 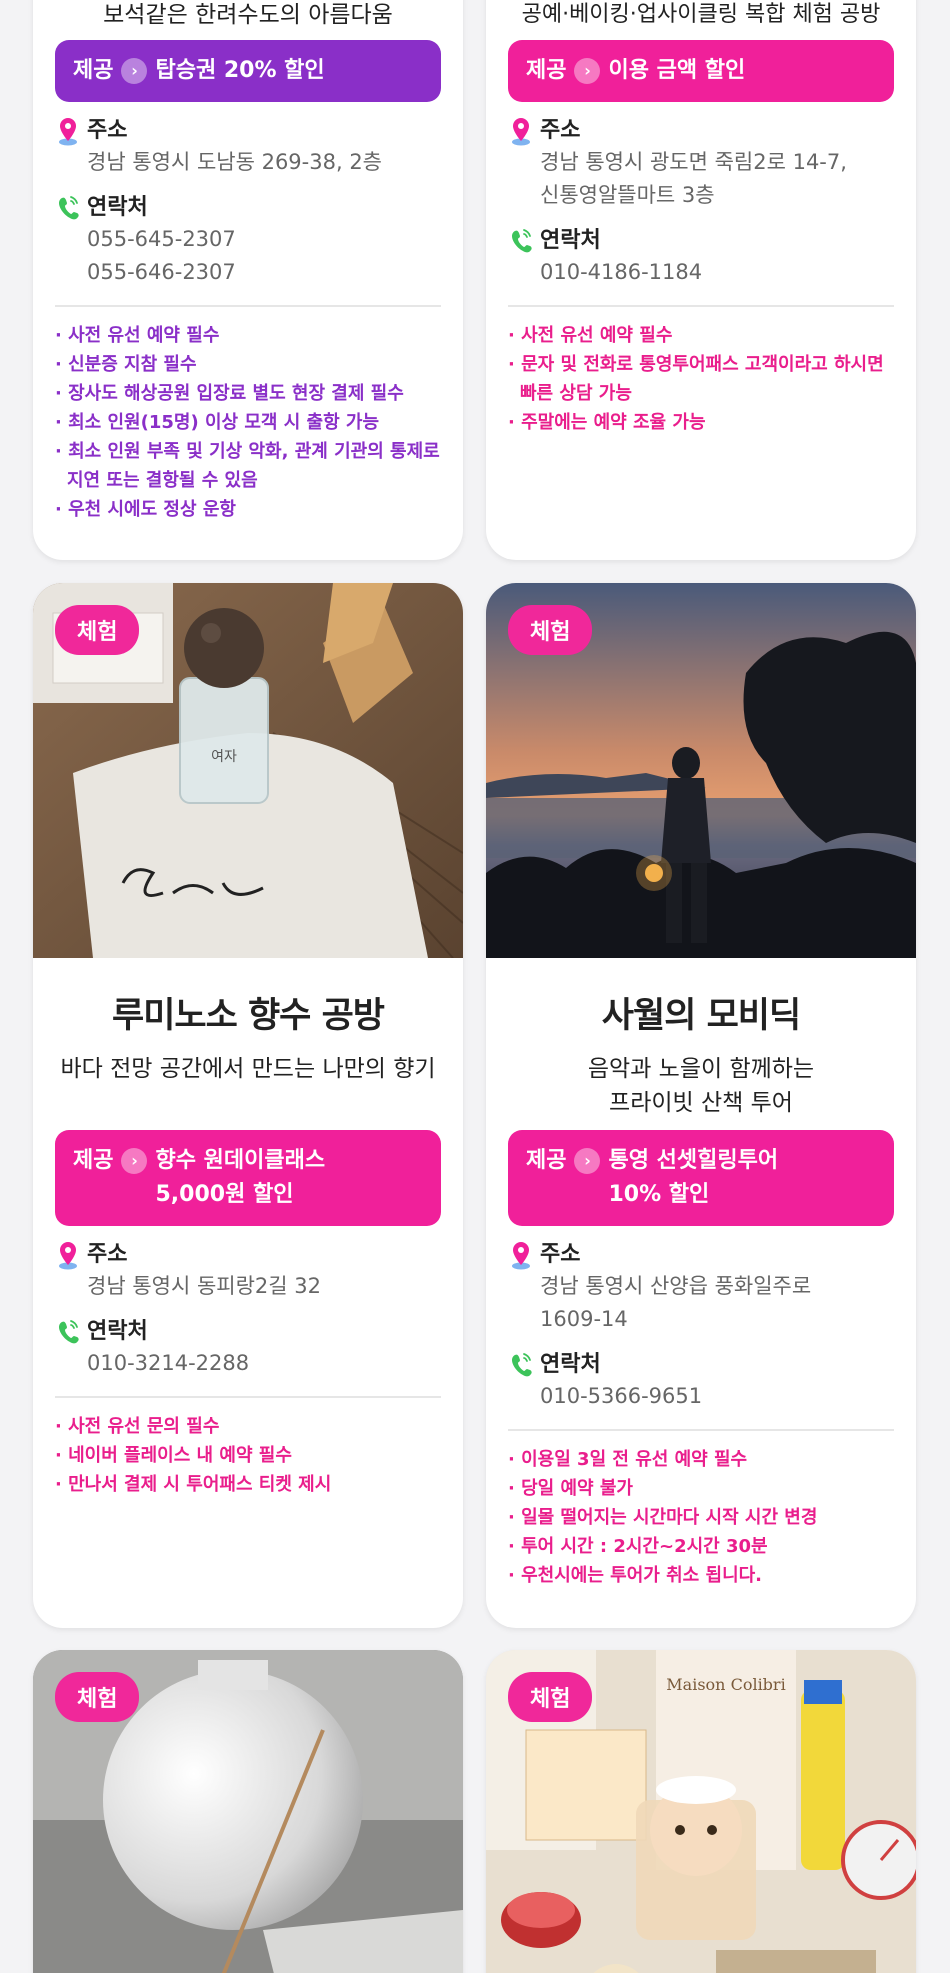 What do you see at coordinates (725, 1684) in the screenshot?
I see `package-brand-text: Maison Colibri` at bounding box center [725, 1684].